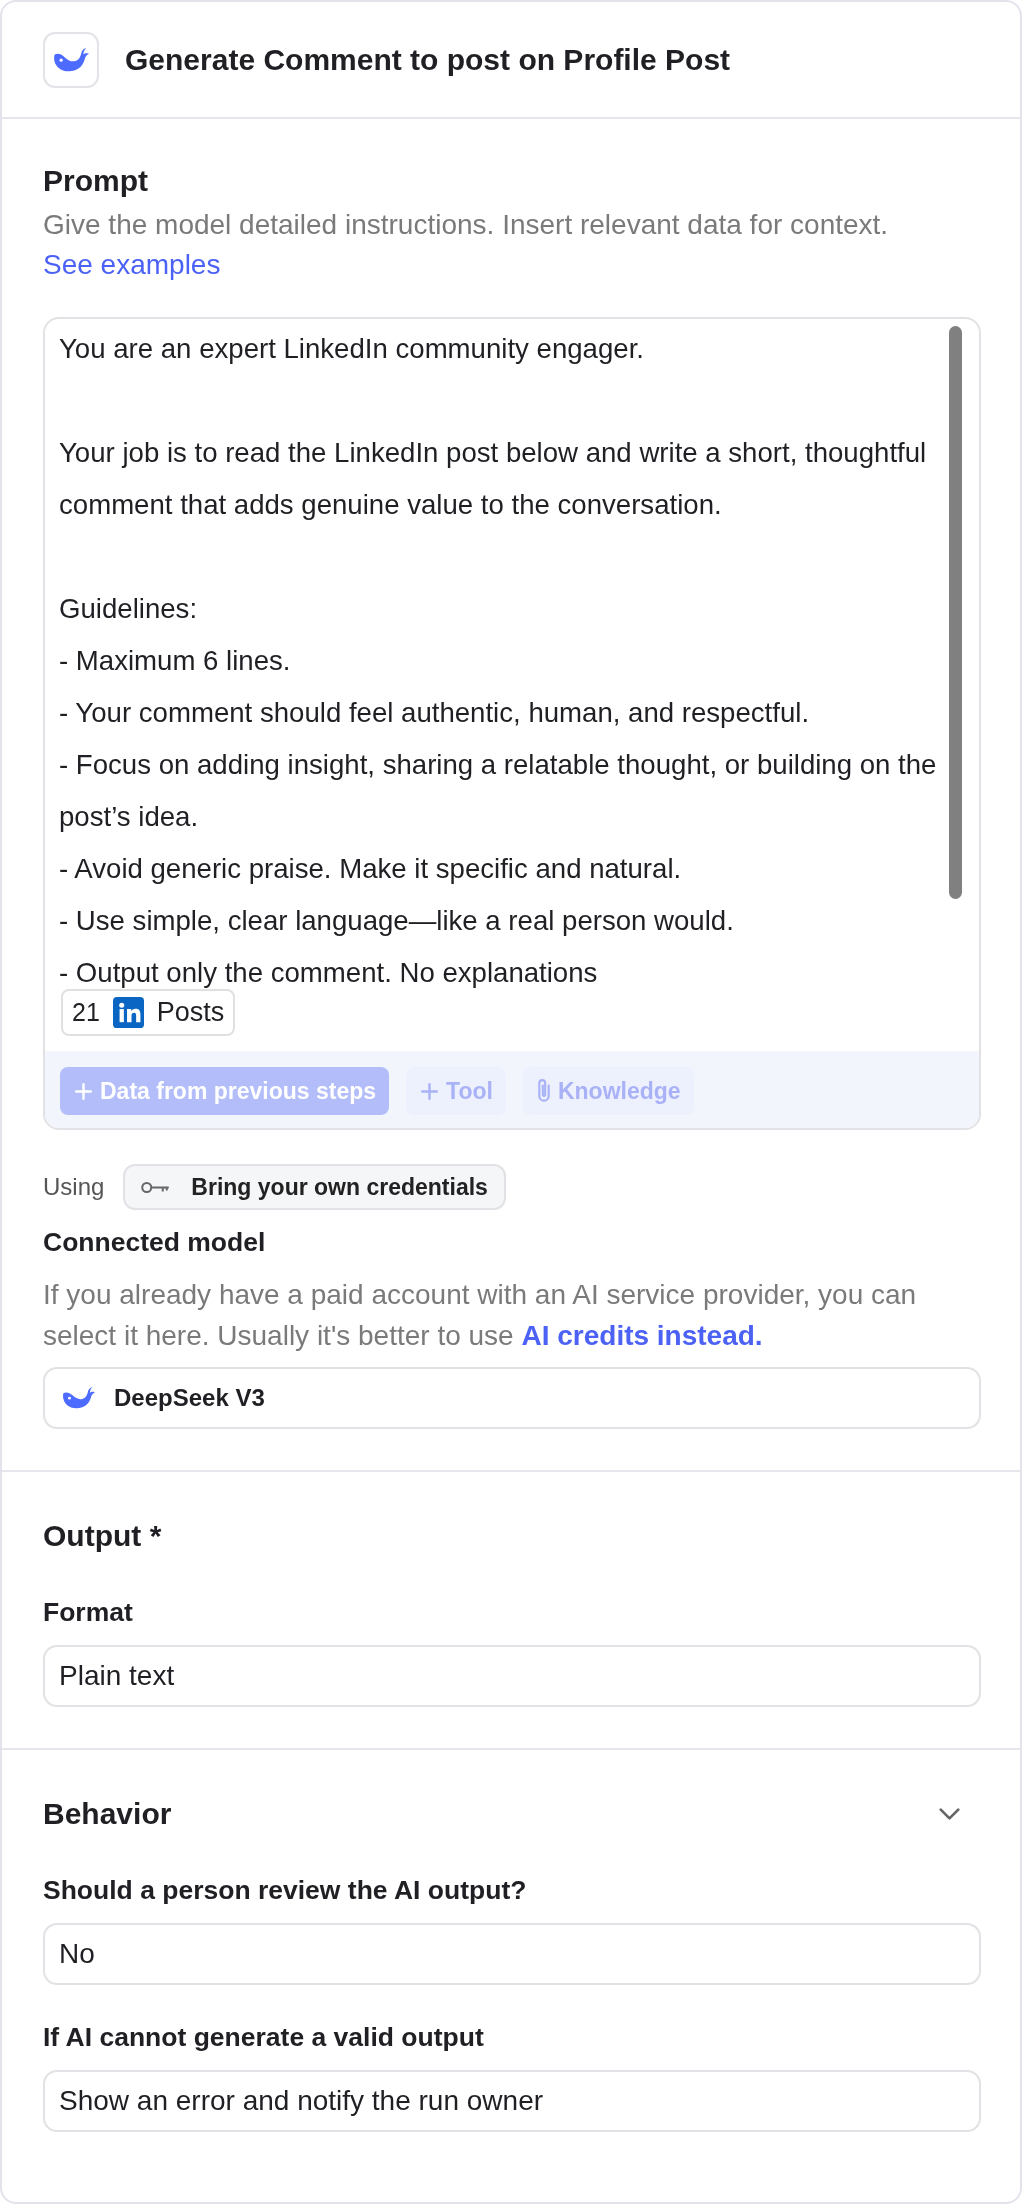  What do you see at coordinates (88, 1612) in the screenshot?
I see `field-label: Format` at bounding box center [88, 1612].